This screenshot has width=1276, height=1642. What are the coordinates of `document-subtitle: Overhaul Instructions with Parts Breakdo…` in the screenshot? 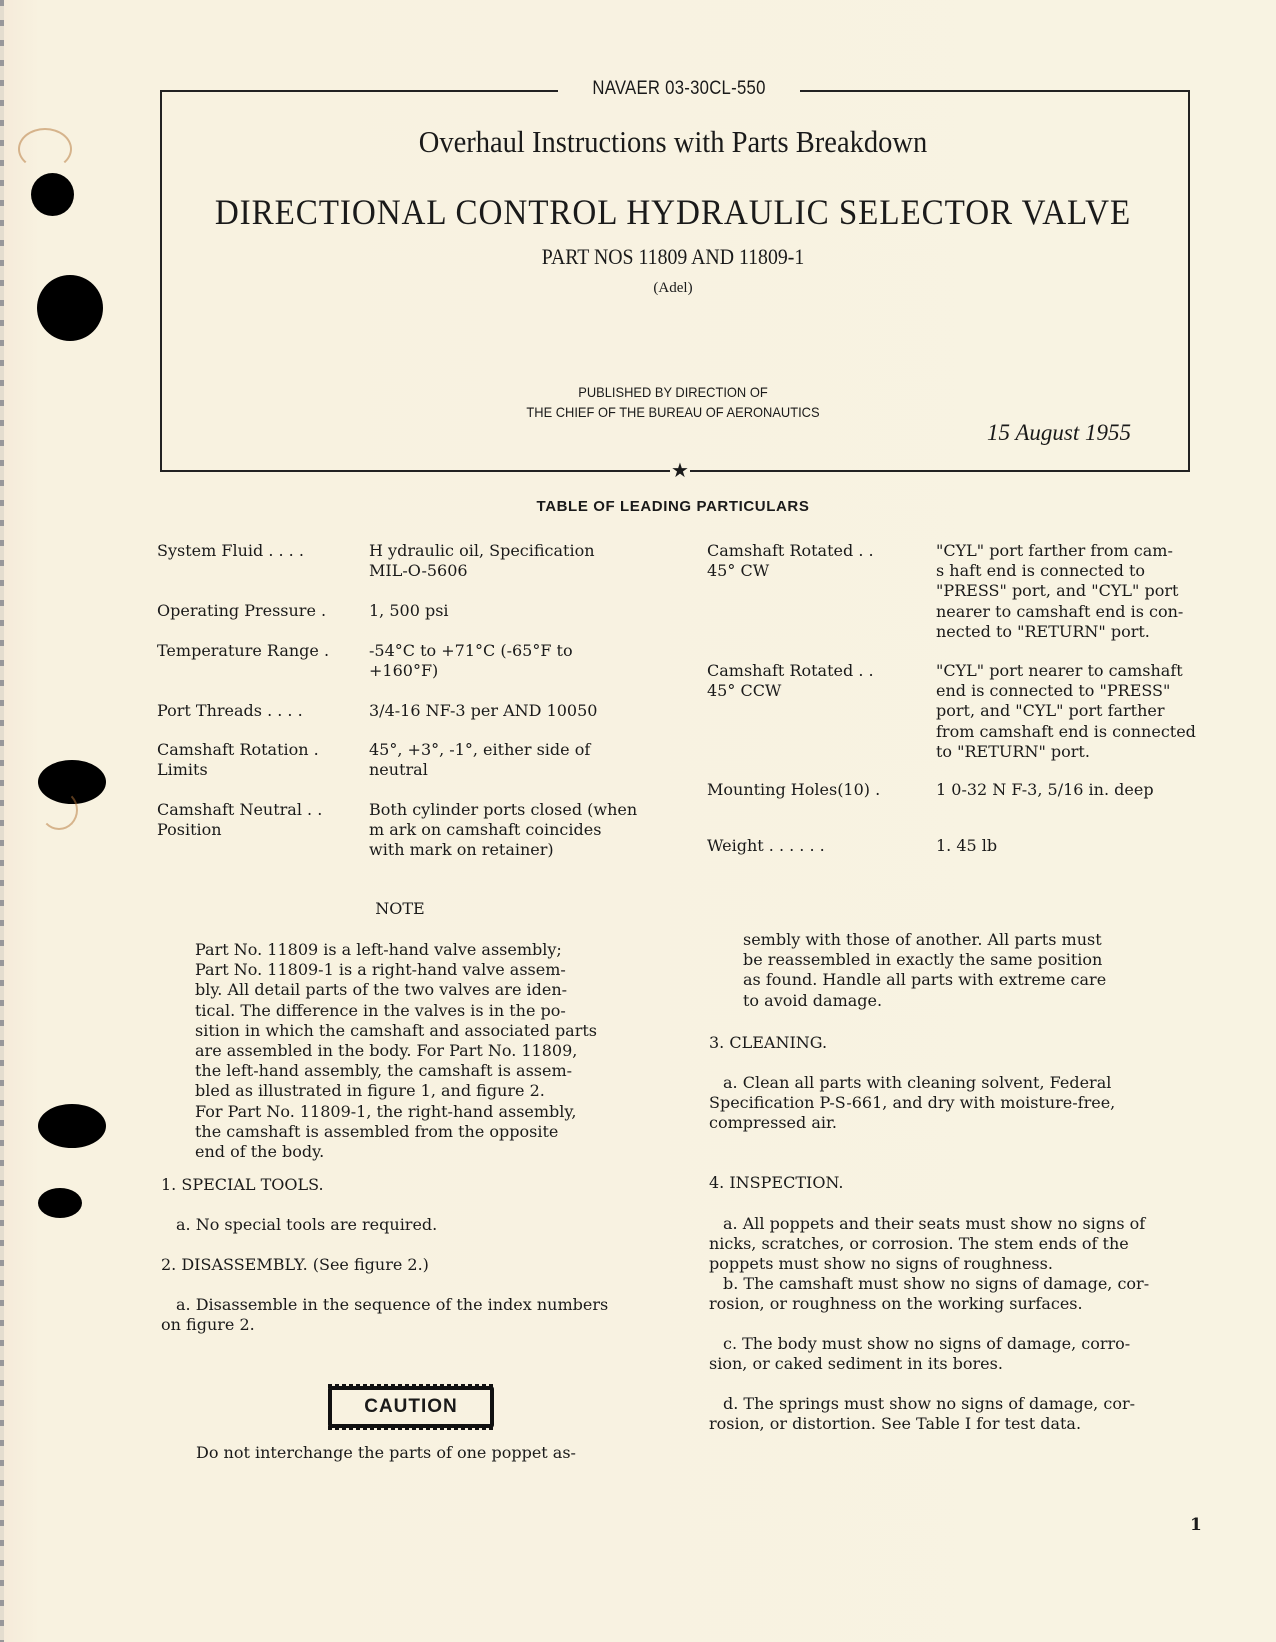 It's located at (673, 141).